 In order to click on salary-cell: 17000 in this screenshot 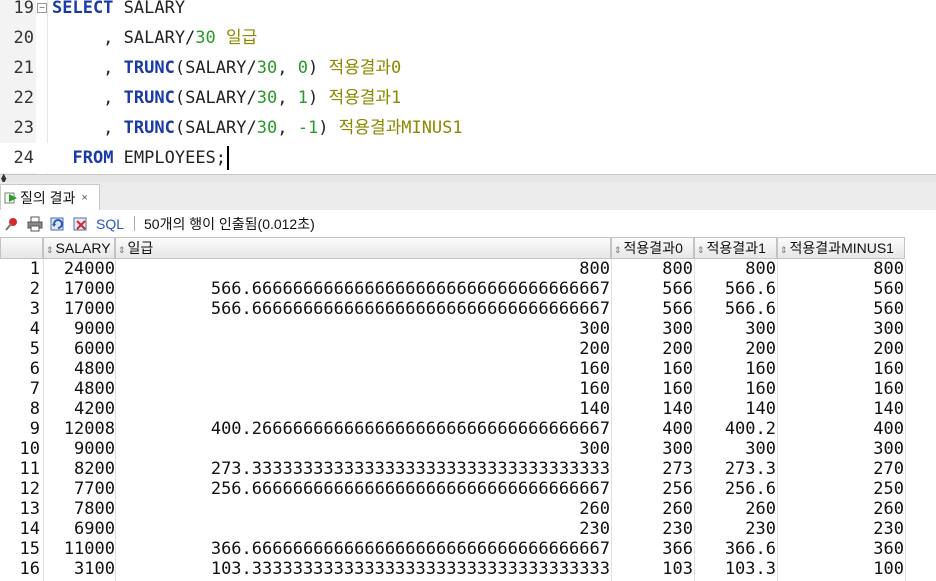, I will do `click(80, 309)`.